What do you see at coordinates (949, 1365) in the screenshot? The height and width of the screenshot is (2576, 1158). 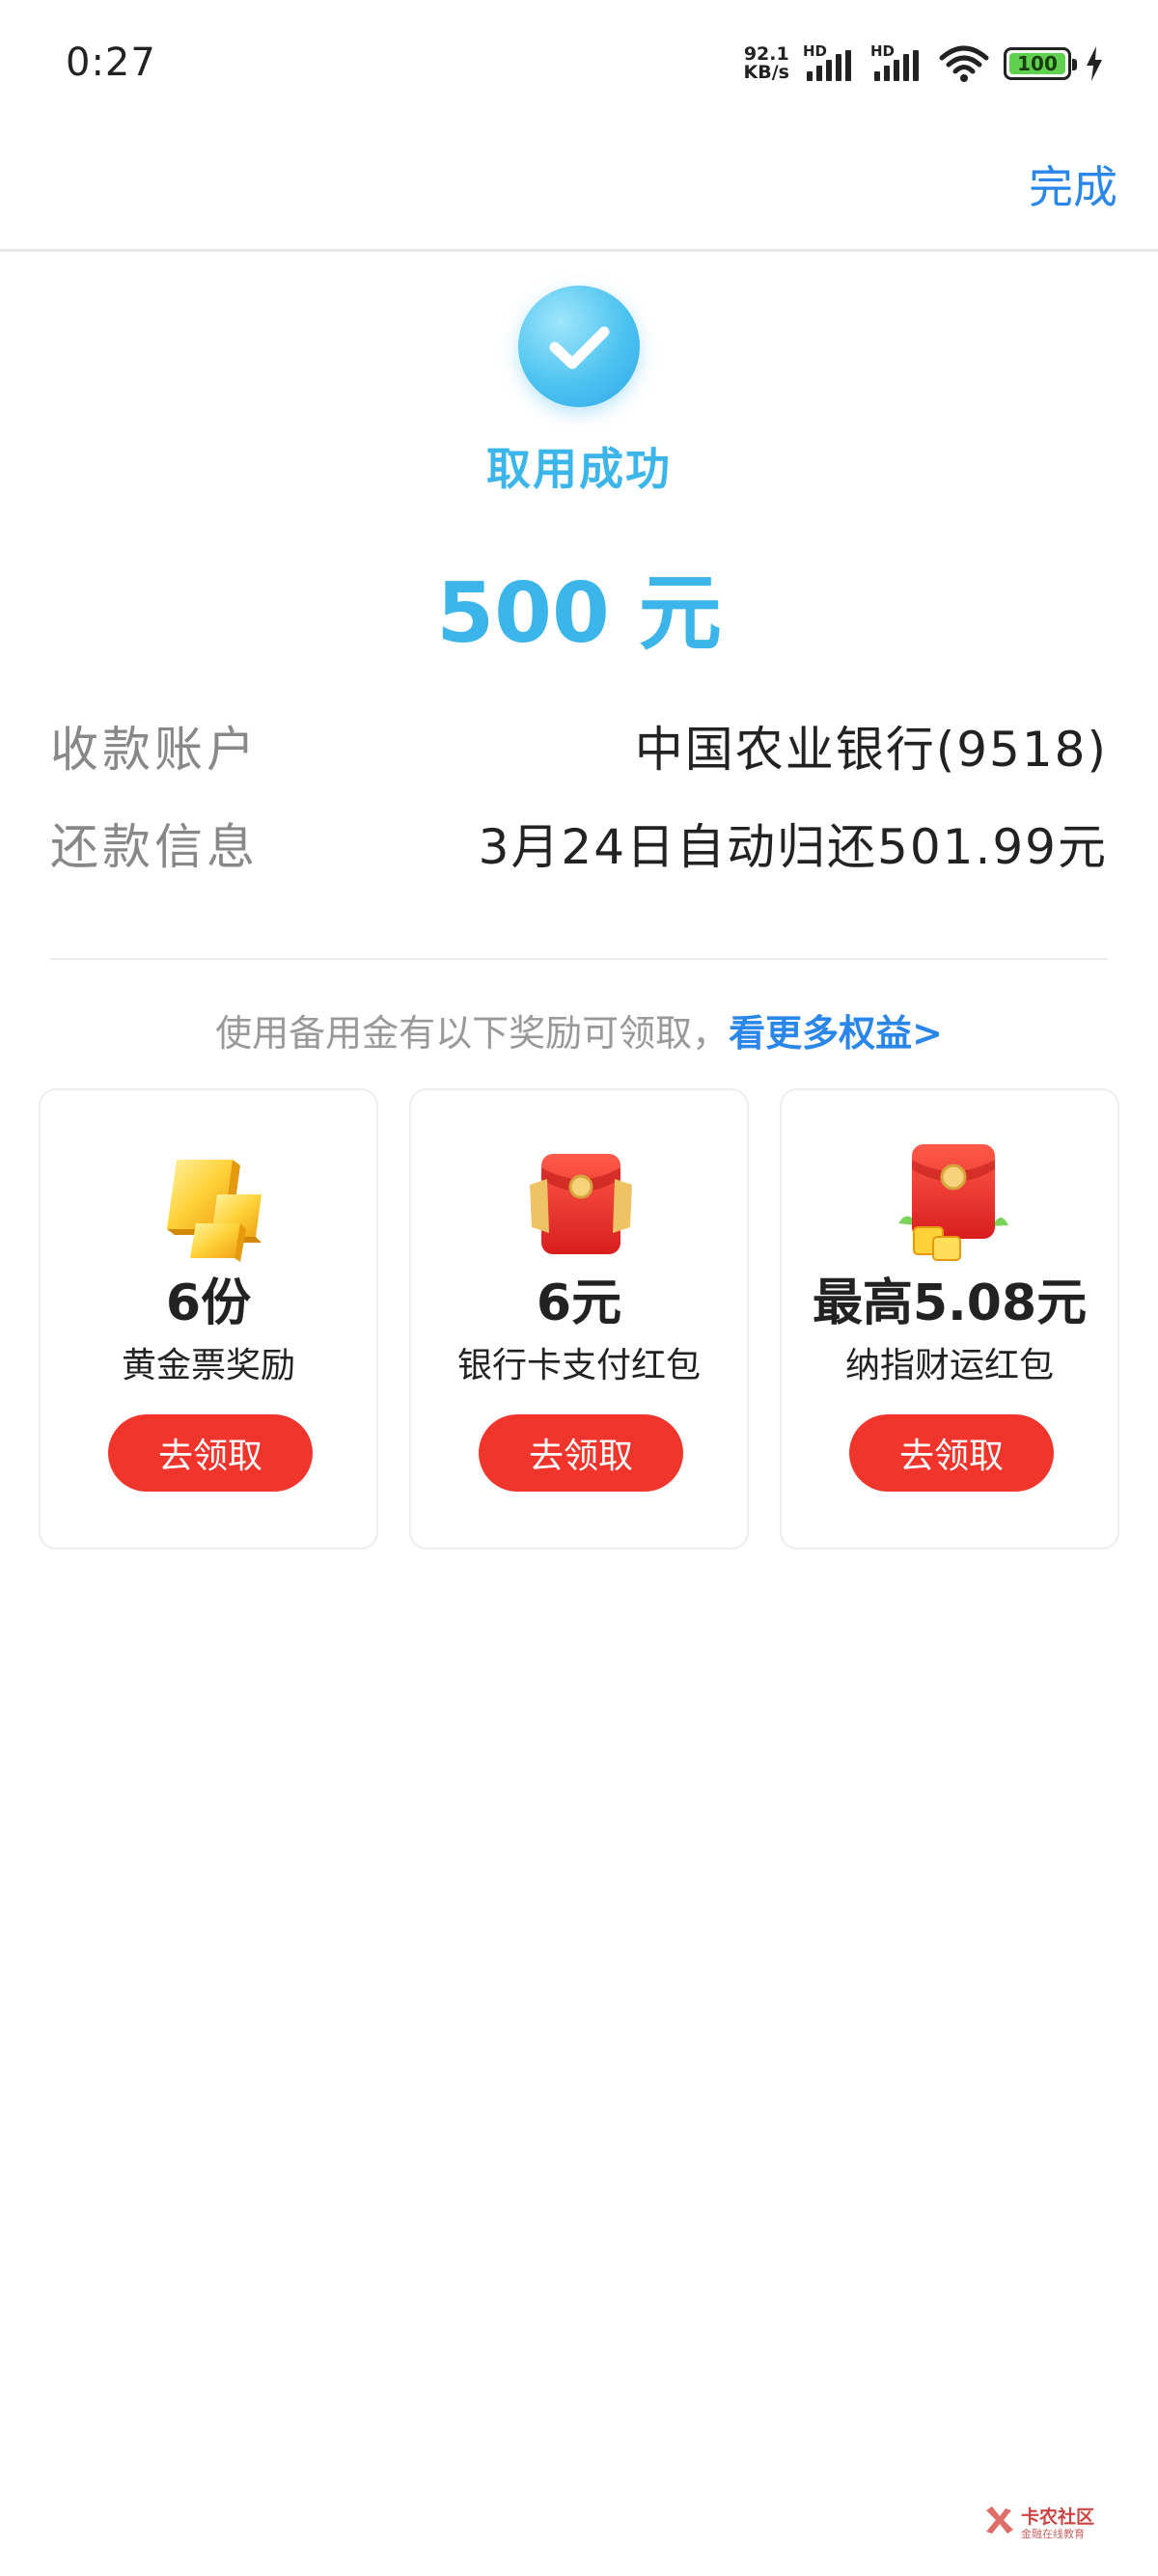 I see `reward-desc: 纳指财运红包` at bounding box center [949, 1365].